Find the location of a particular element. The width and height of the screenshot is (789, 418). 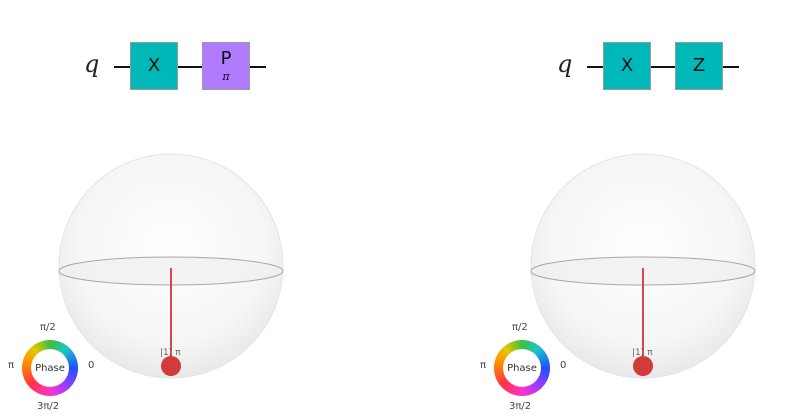

gate-p: P π is located at coordinates (226, 66).